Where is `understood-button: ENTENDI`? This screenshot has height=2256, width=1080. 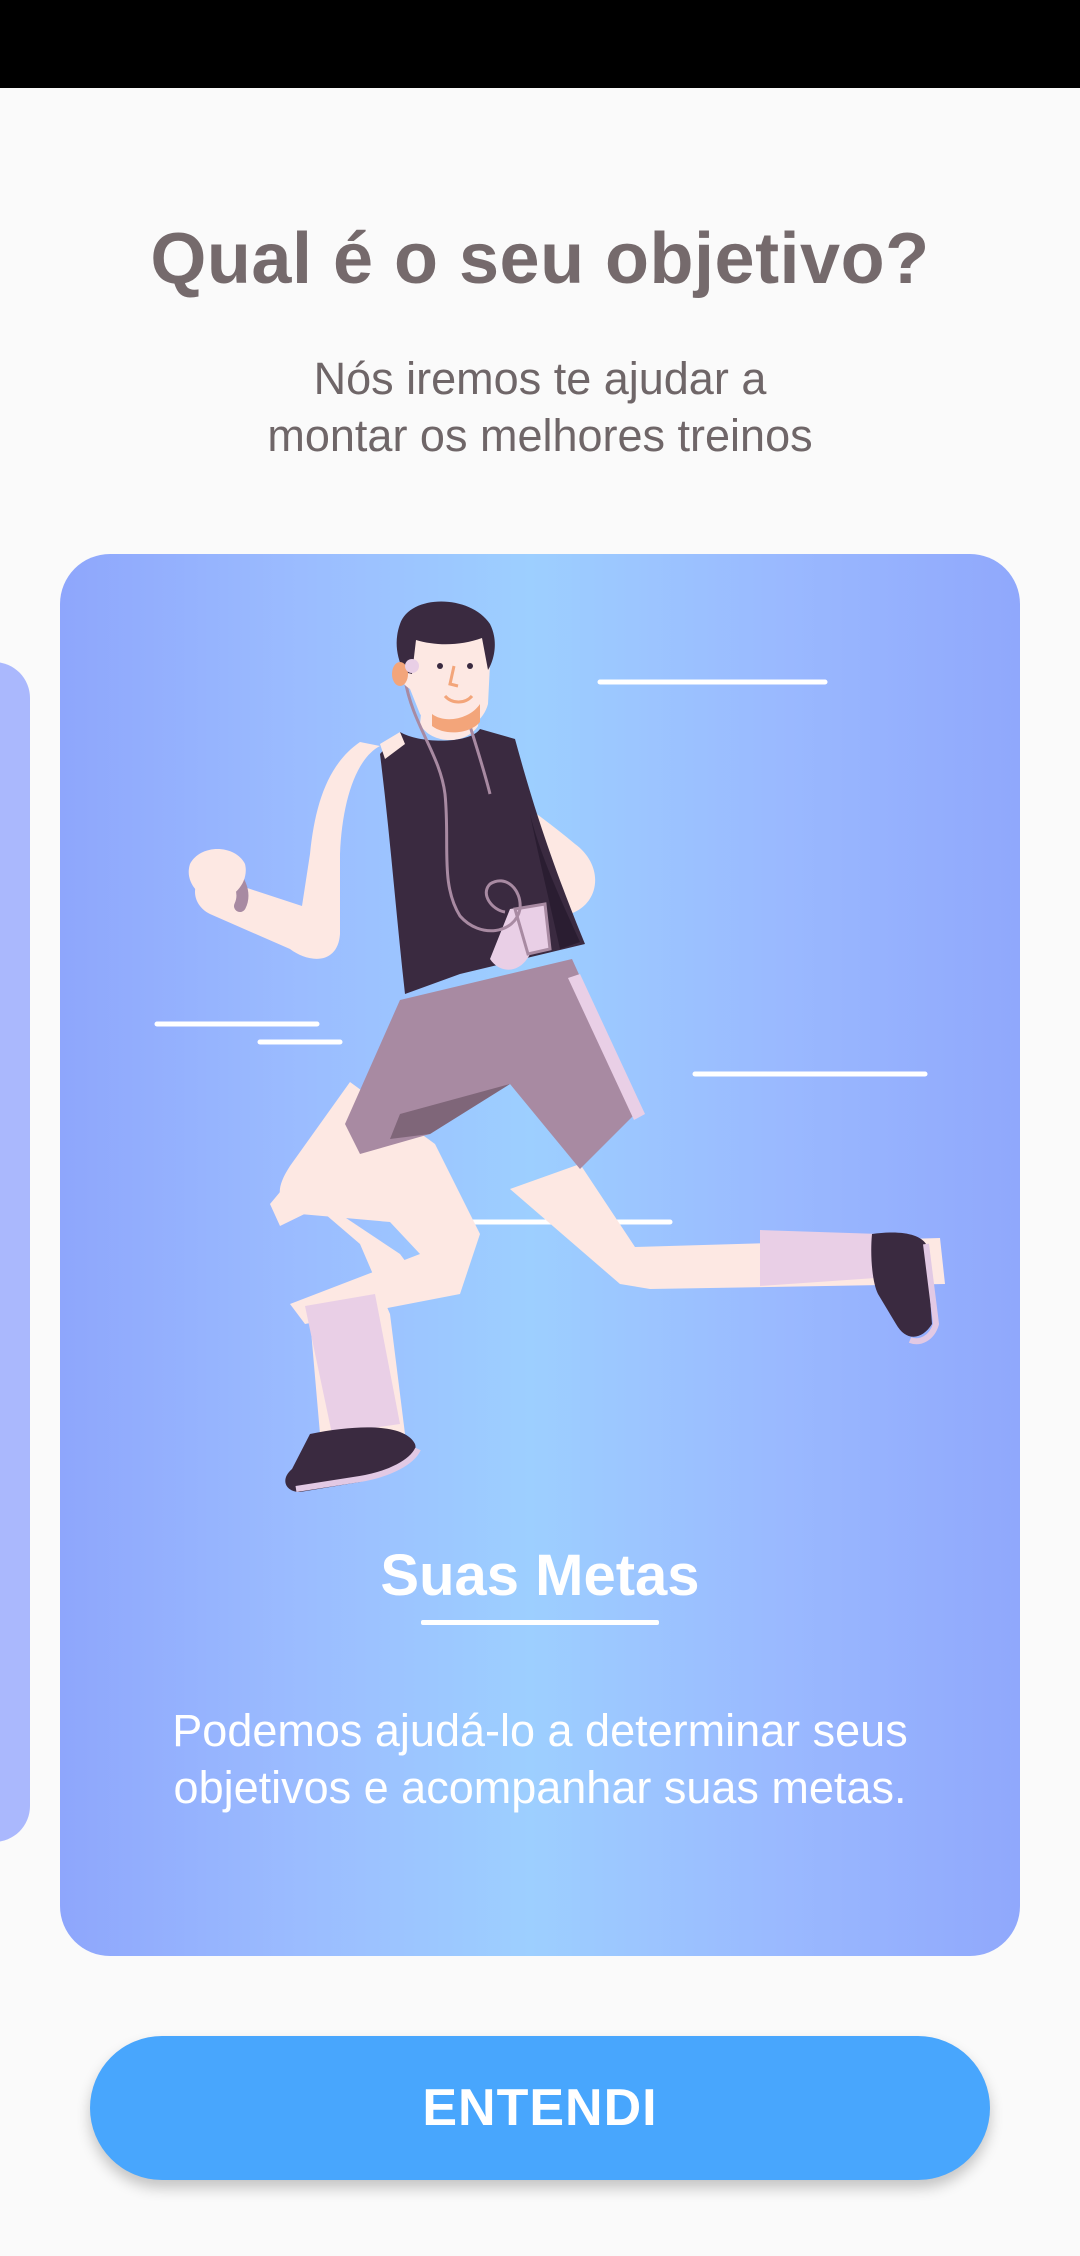 understood-button: ENTENDI is located at coordinates (540, 2108).